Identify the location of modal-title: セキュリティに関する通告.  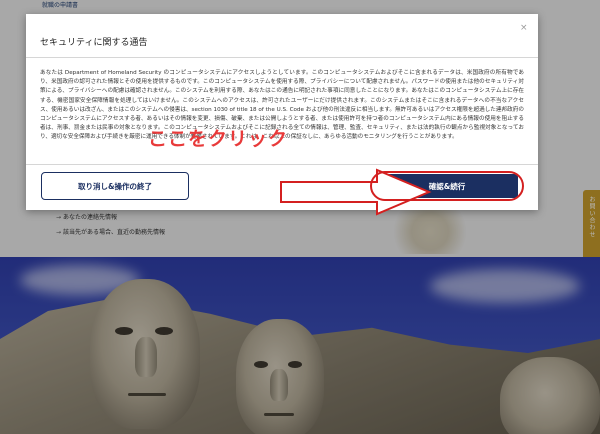
(94, 43).